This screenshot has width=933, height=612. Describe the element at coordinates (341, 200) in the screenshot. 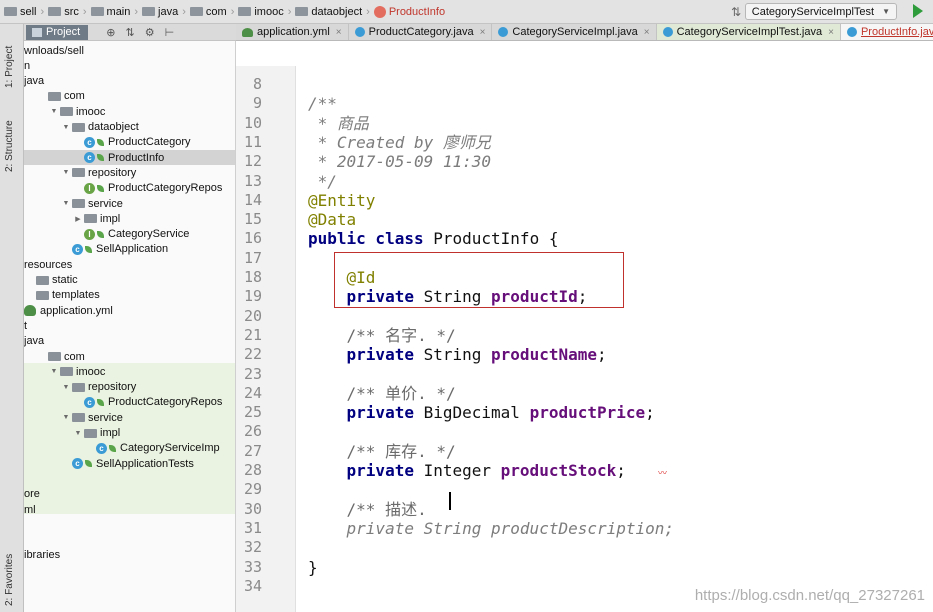

I see `code-line: @Entity` at that location.